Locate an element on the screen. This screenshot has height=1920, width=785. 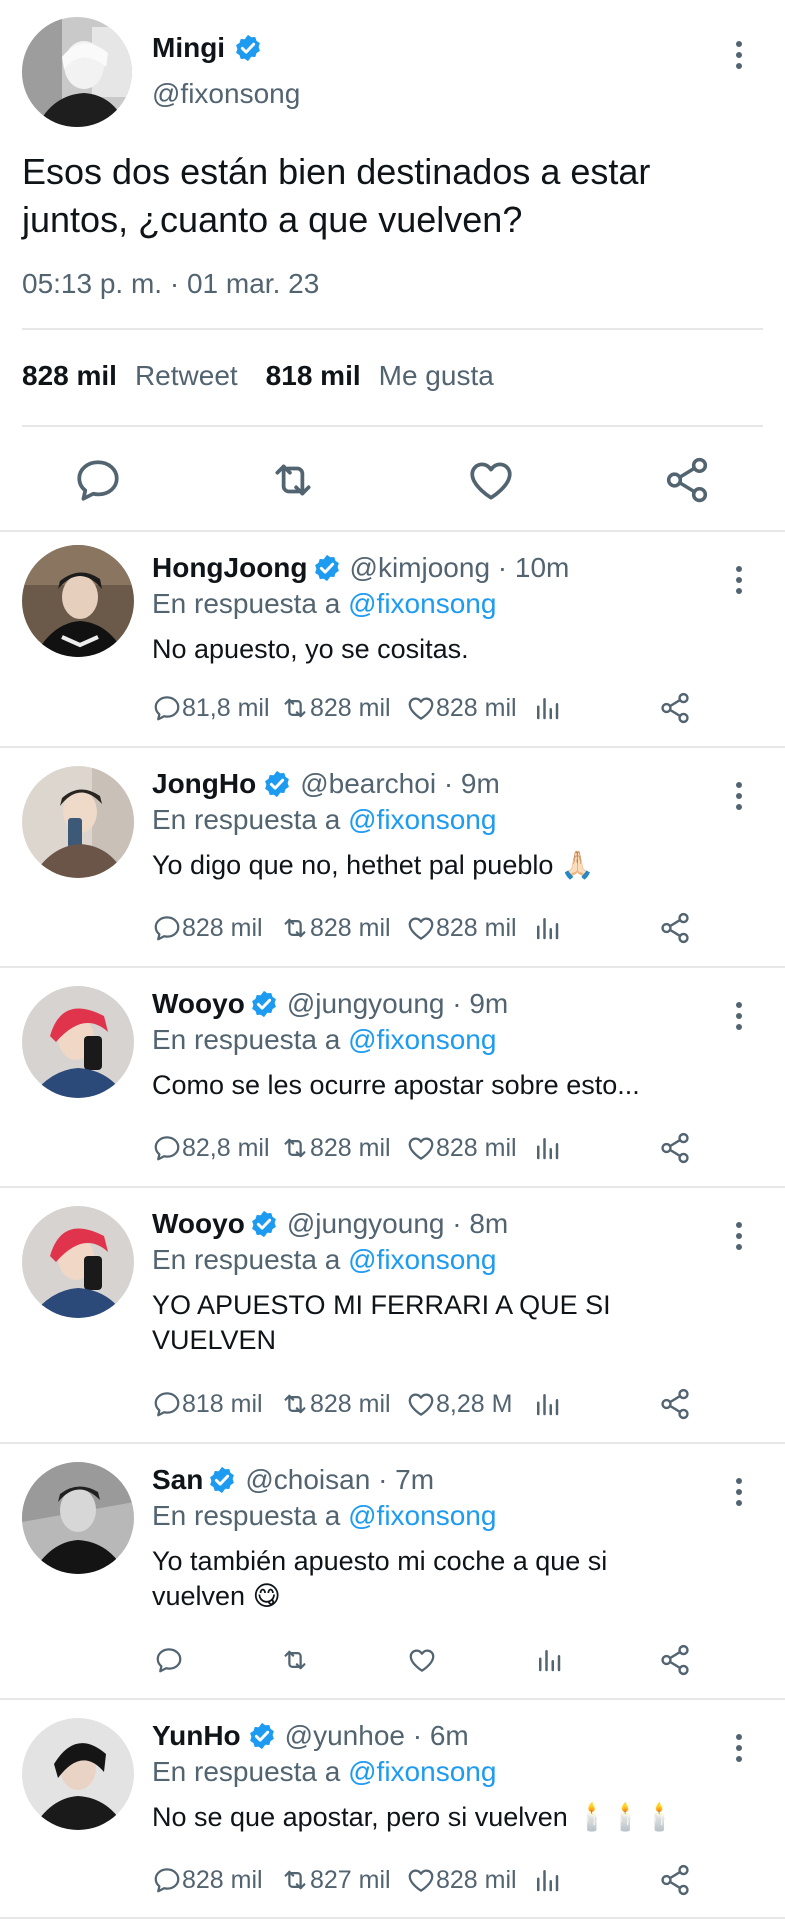
reply-author-name: San is located at coordinates (177, 1480).